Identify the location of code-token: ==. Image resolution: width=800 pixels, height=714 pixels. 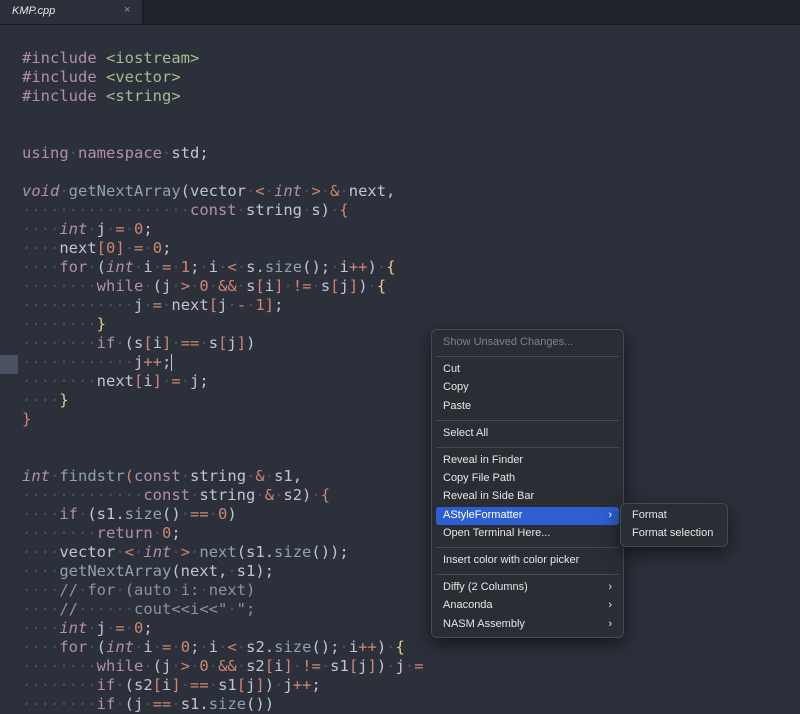
(199, 514).